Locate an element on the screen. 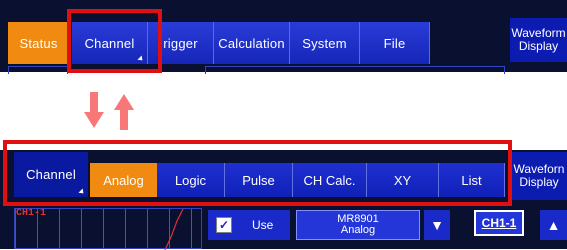 This screenshot has width=567, height=250. screen-panel-left is located at coordinates (38, 70).